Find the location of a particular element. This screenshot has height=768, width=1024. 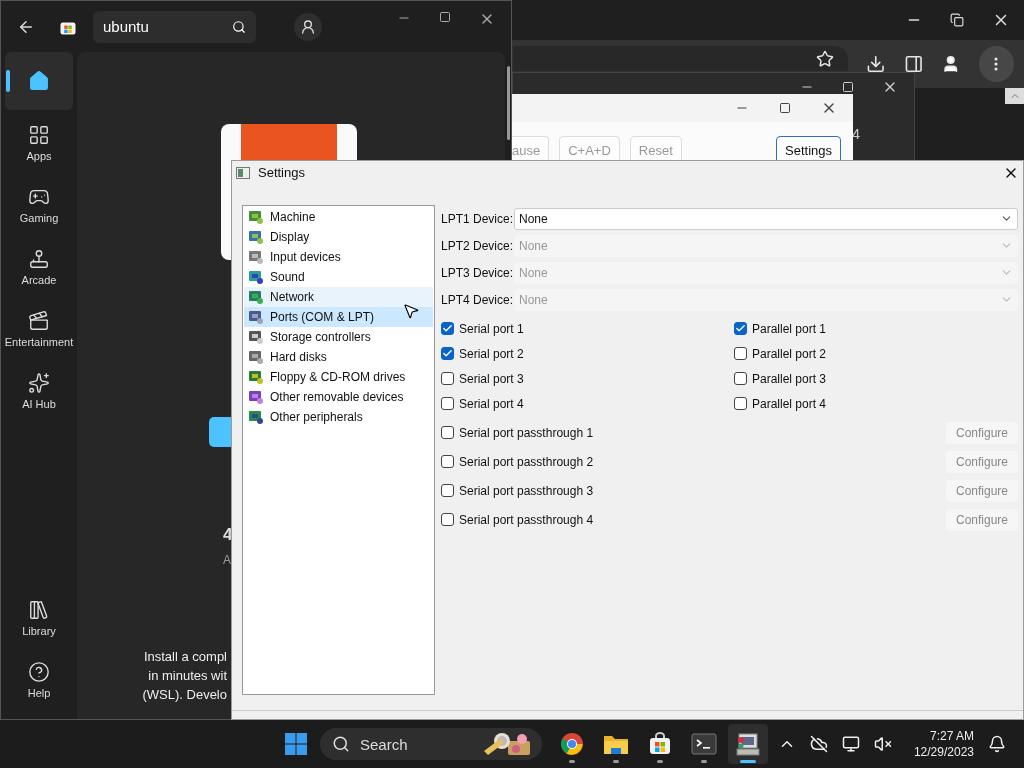

nav-item: Gaming is located at coordinates (39, 205).